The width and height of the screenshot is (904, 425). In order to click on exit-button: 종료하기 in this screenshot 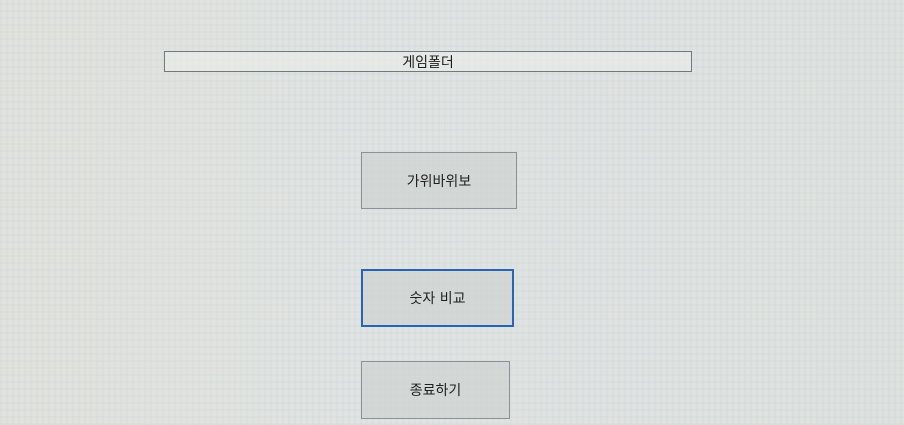, I will do `click(435, 390)`.